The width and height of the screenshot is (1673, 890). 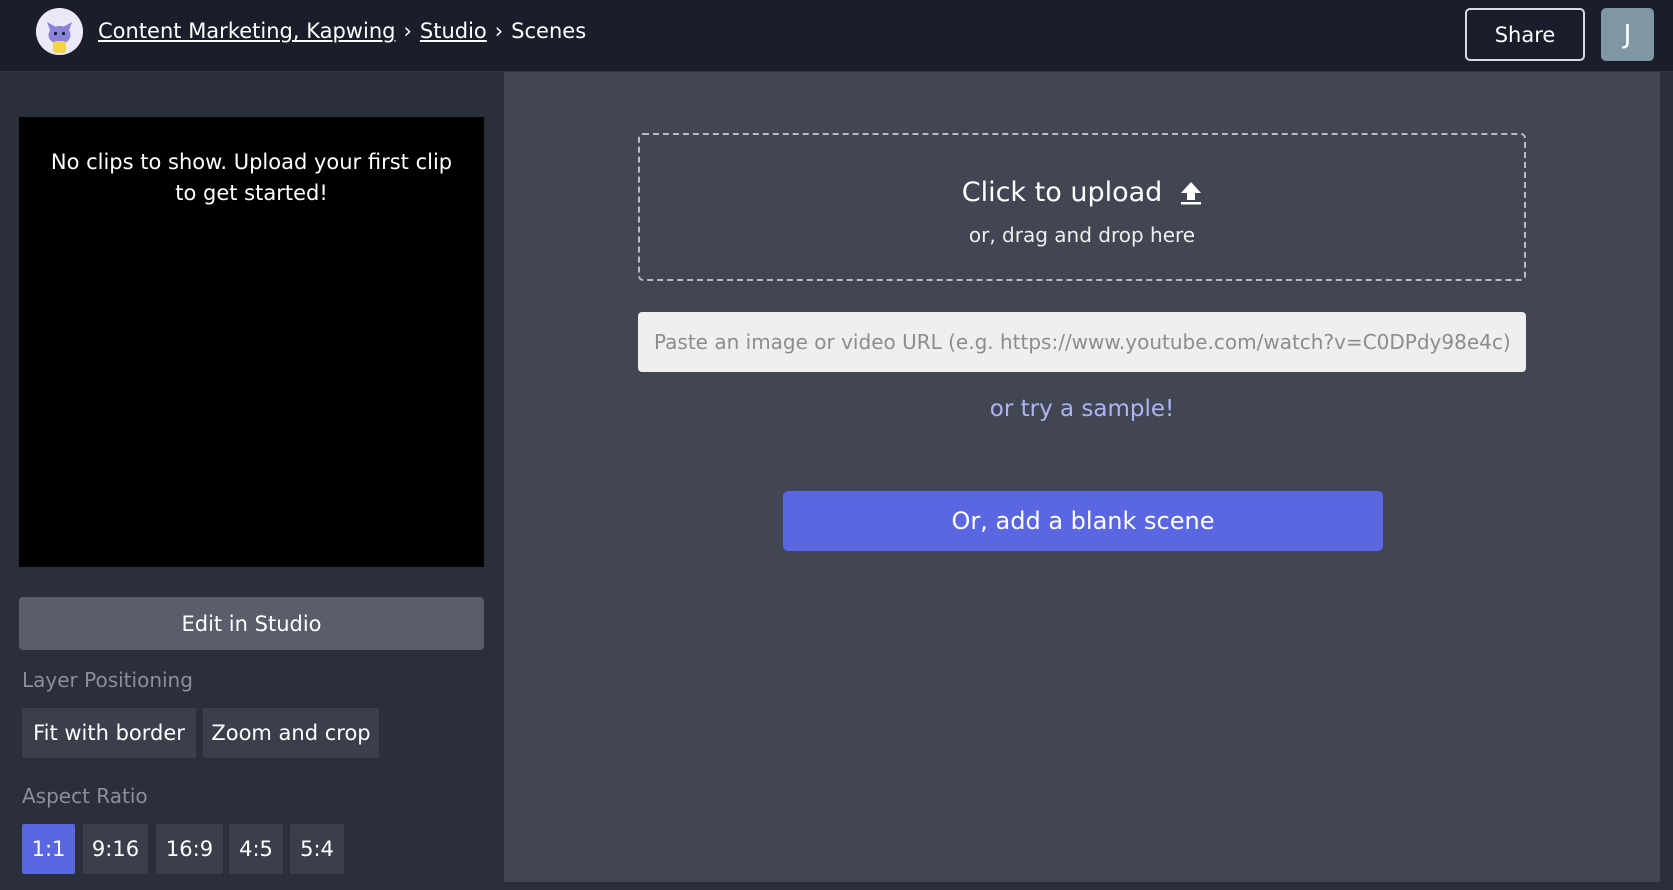 What do you see at coordinates (189, 849) in the screenshot?
I see `aspect-ratio-16-9-button: 16:9` at bounding box center [189, 849].